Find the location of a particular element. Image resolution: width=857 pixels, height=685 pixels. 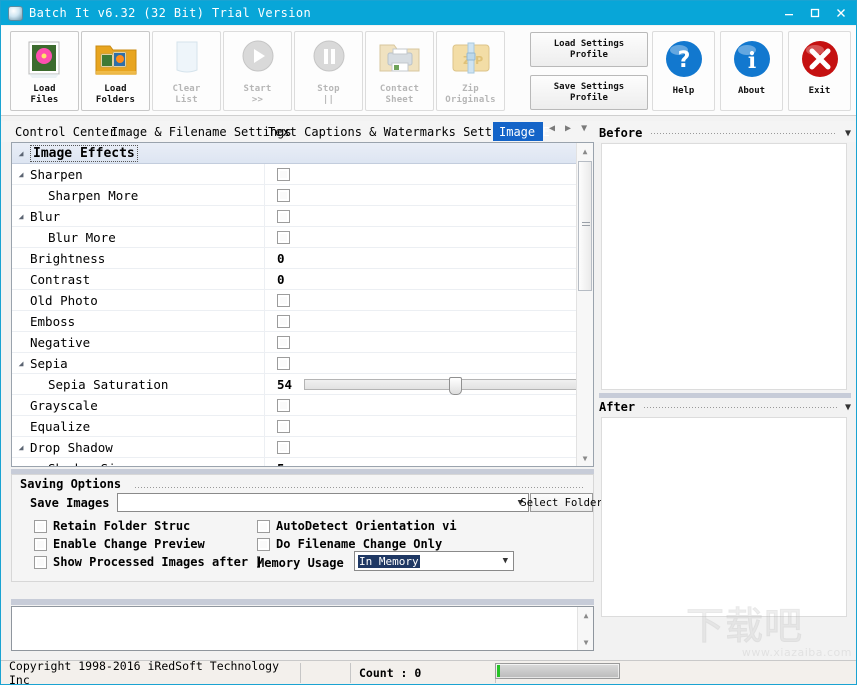

exit-button: Exit is located at coordinates (819, 71).